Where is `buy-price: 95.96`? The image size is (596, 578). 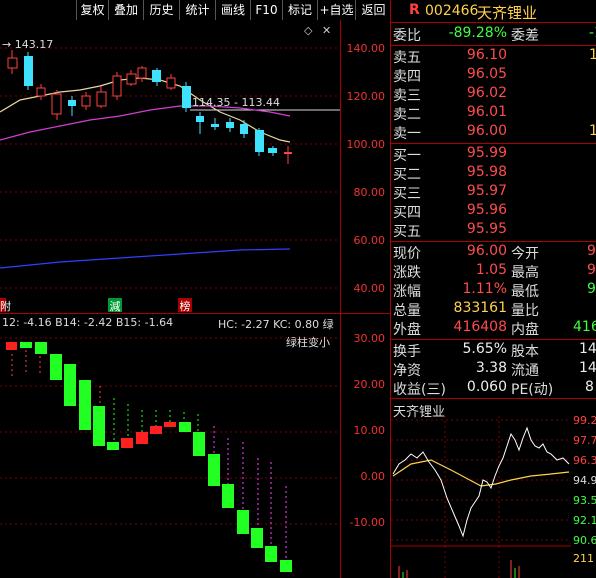 buy-price: 95.96 is located at coordinates (486, 210).